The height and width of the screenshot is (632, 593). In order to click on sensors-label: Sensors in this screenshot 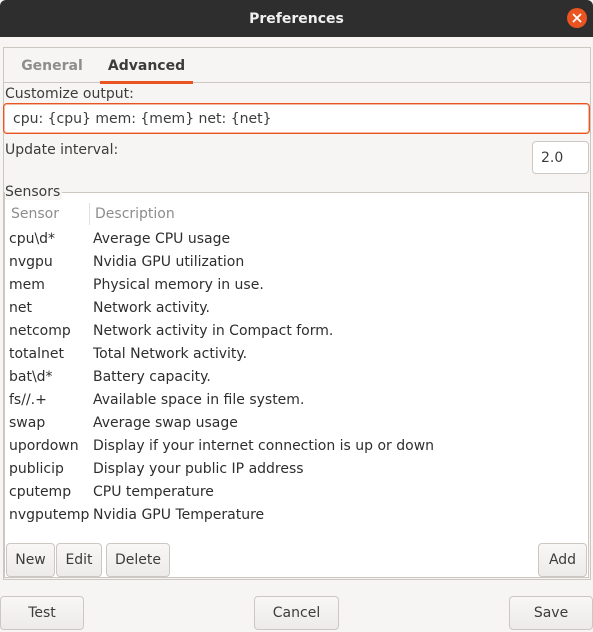, I will do `click(34, 192)`.